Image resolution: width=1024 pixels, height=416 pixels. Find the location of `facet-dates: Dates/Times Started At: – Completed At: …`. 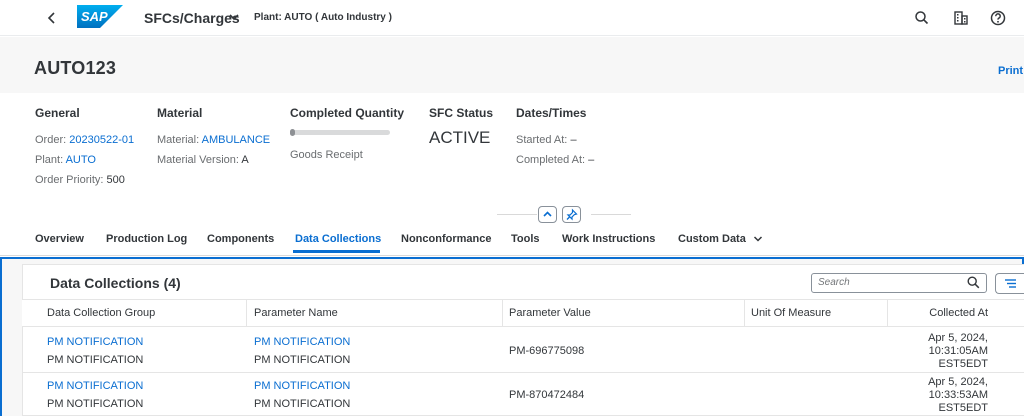

facet-dates: Dates/Times Started At: – Completed At: … is located at coordinates (555, 138).